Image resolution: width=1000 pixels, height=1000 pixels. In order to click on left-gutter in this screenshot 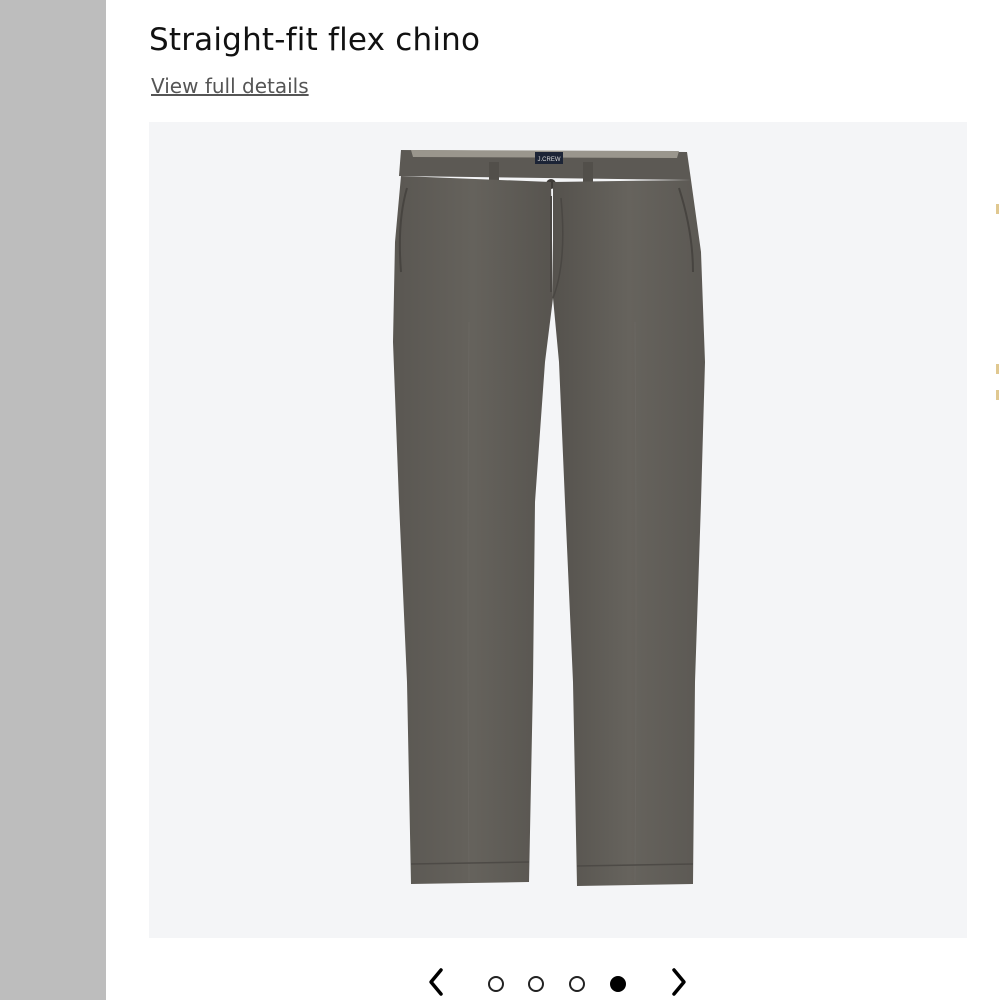, I will do `click(53, 500)`.